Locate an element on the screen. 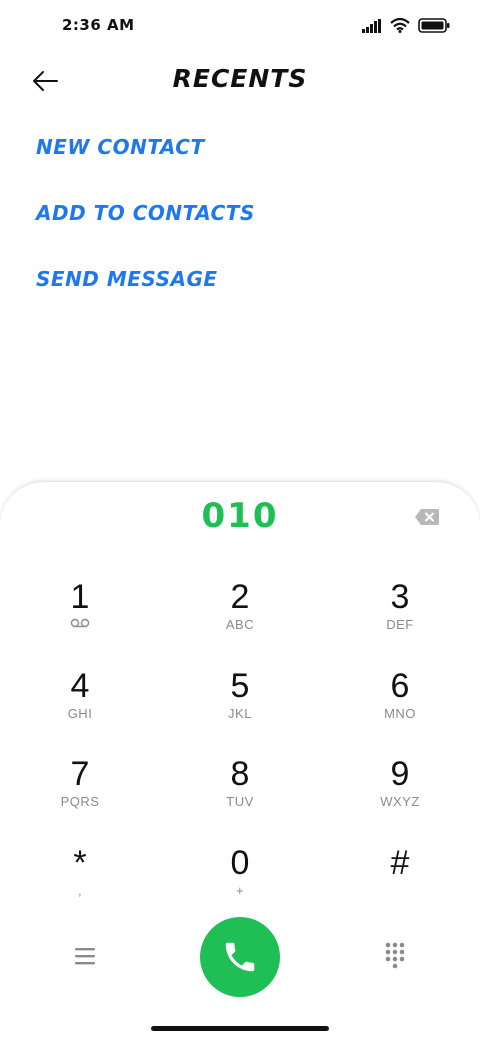 This screenshot has width=480, height=1041. key-8-digit: 8 is located at coordinates (240, 774).